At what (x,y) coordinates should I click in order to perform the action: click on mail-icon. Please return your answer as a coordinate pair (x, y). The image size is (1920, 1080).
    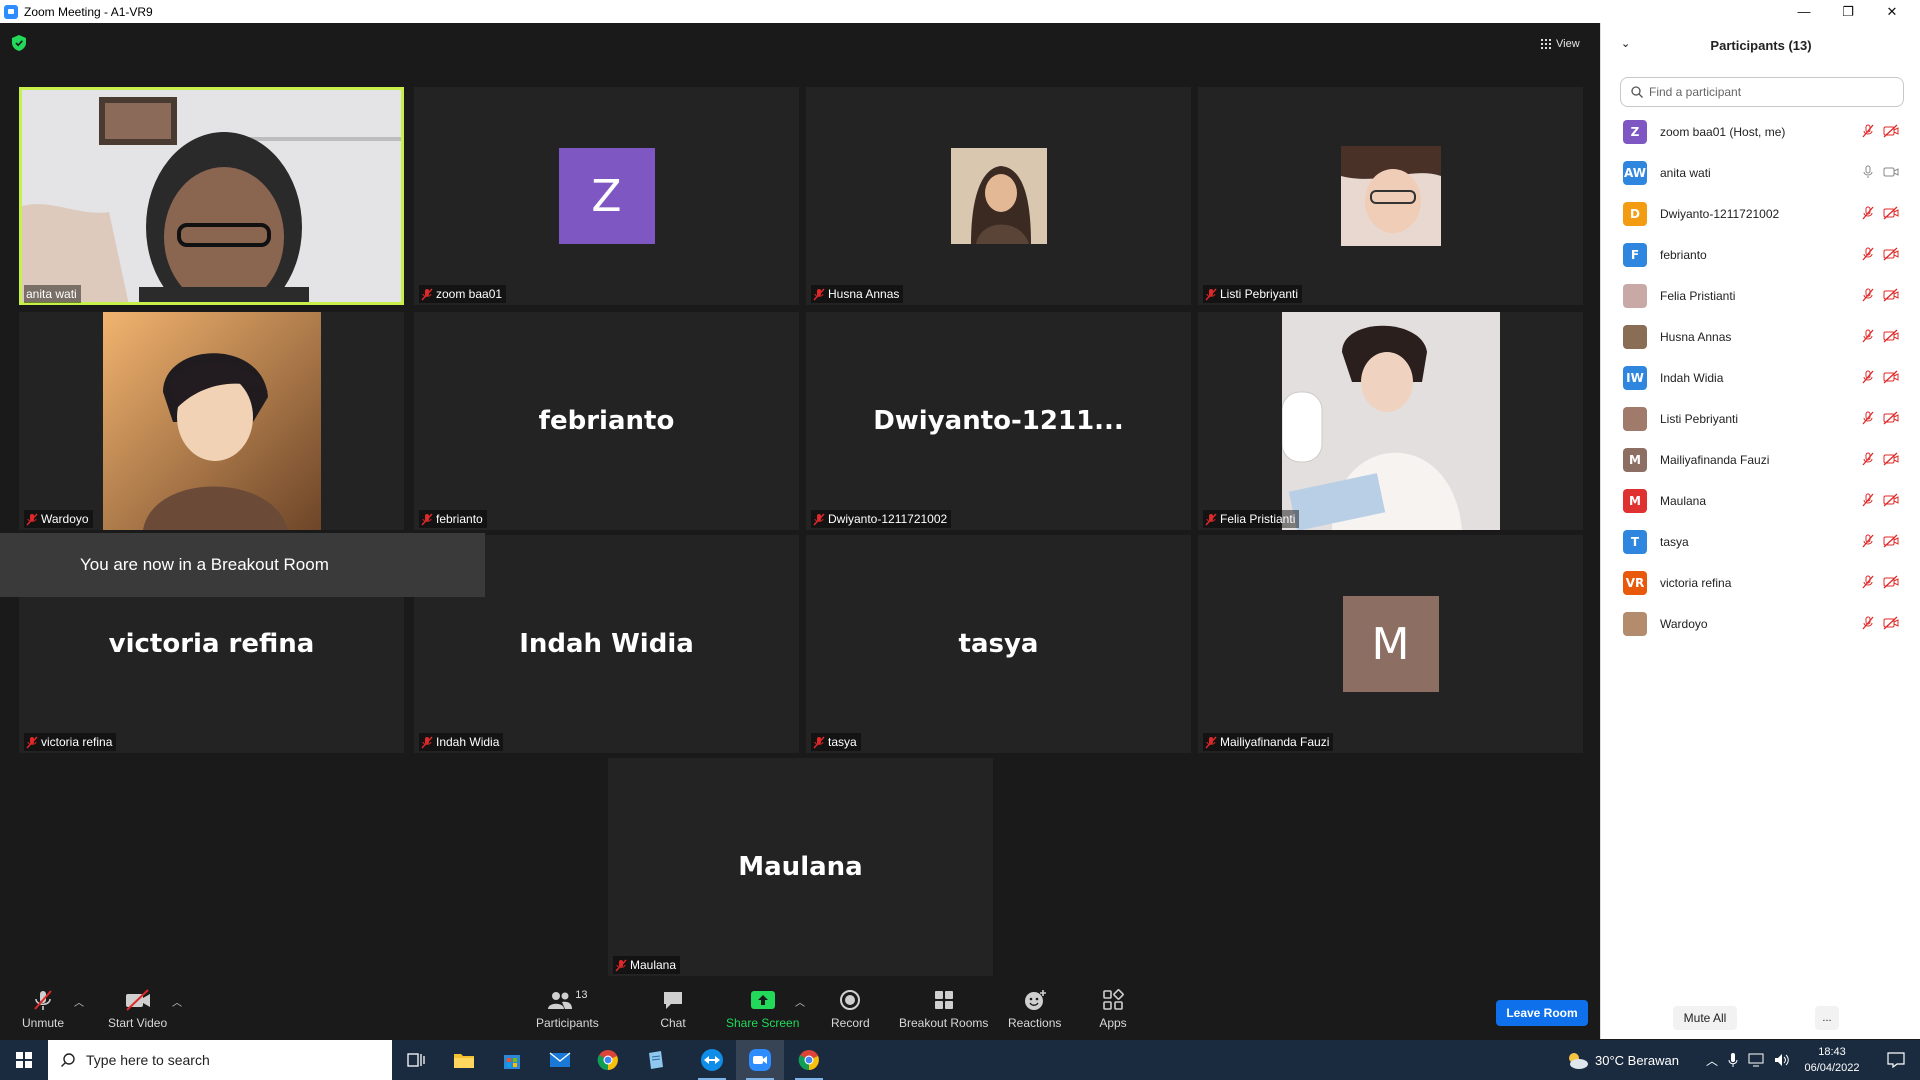
    Looking at the image, I should click on (560, 1060).